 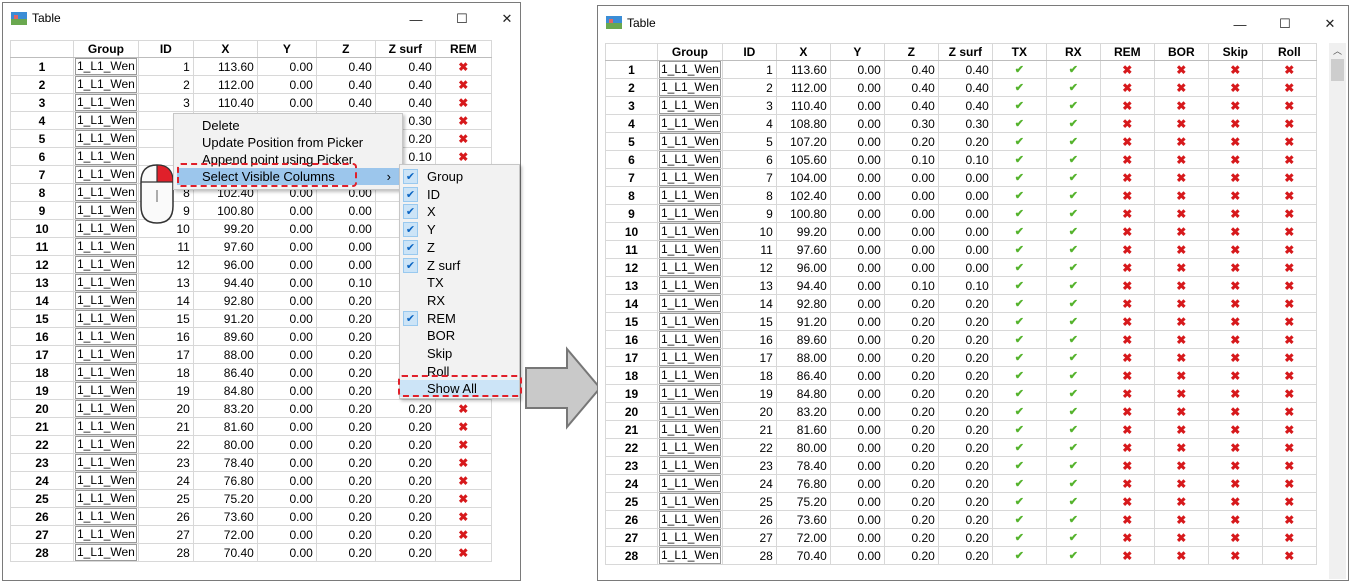 I want to click on submenu-item-tx: TX, so click(x=459, y=282).